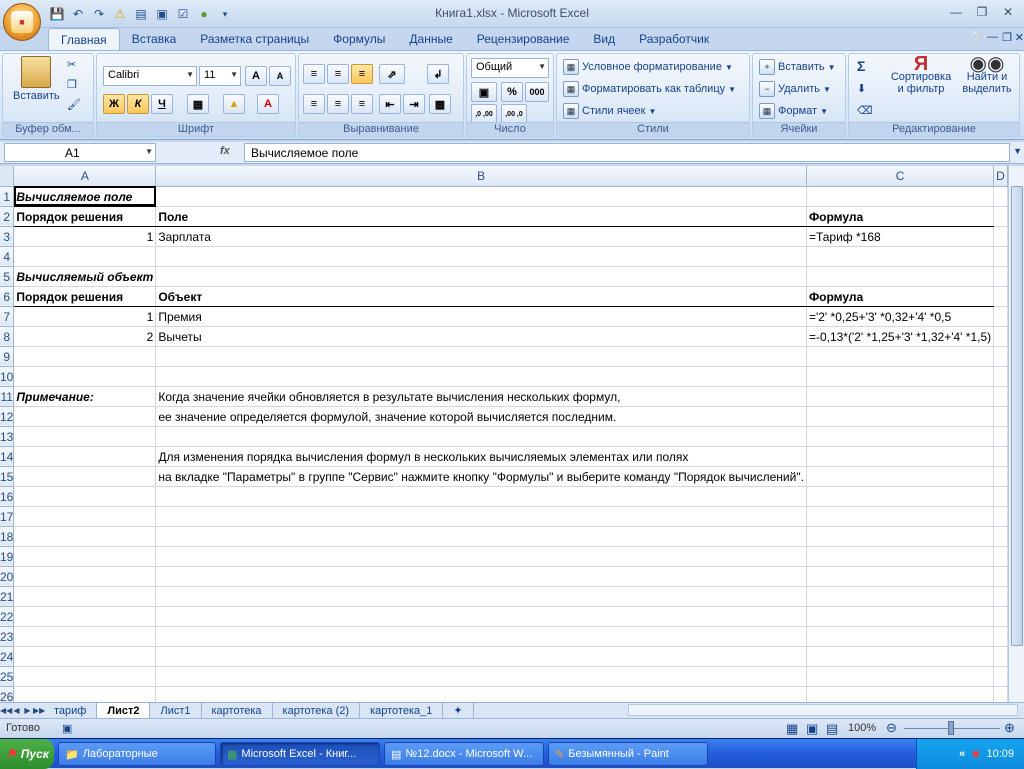 The image size is (1024, 769). I want to click on name-box: A1 ▼, so click(80, 152).